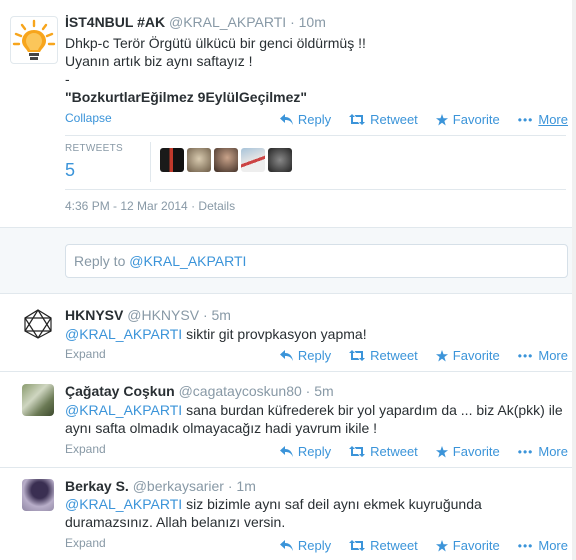 The image size is (576, 560). Describe the element at coordinates (126, 206) in the screenshot. I see `full-timestamp: 4:36 PM - 12 Mar 2014` at that location.